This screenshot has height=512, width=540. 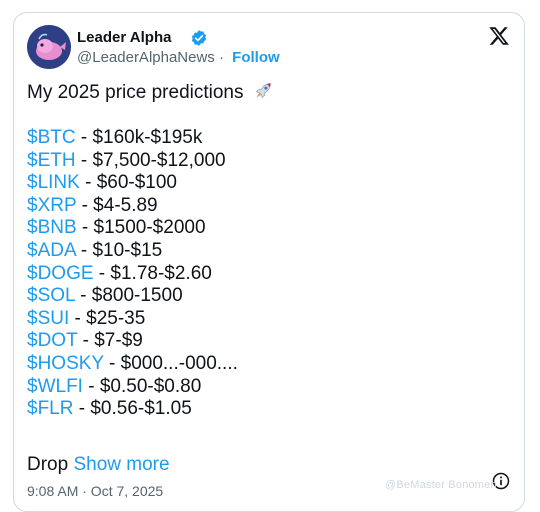 I want to click on prediction-range: - $0.56-$1.05, so click(x=132, y=409).